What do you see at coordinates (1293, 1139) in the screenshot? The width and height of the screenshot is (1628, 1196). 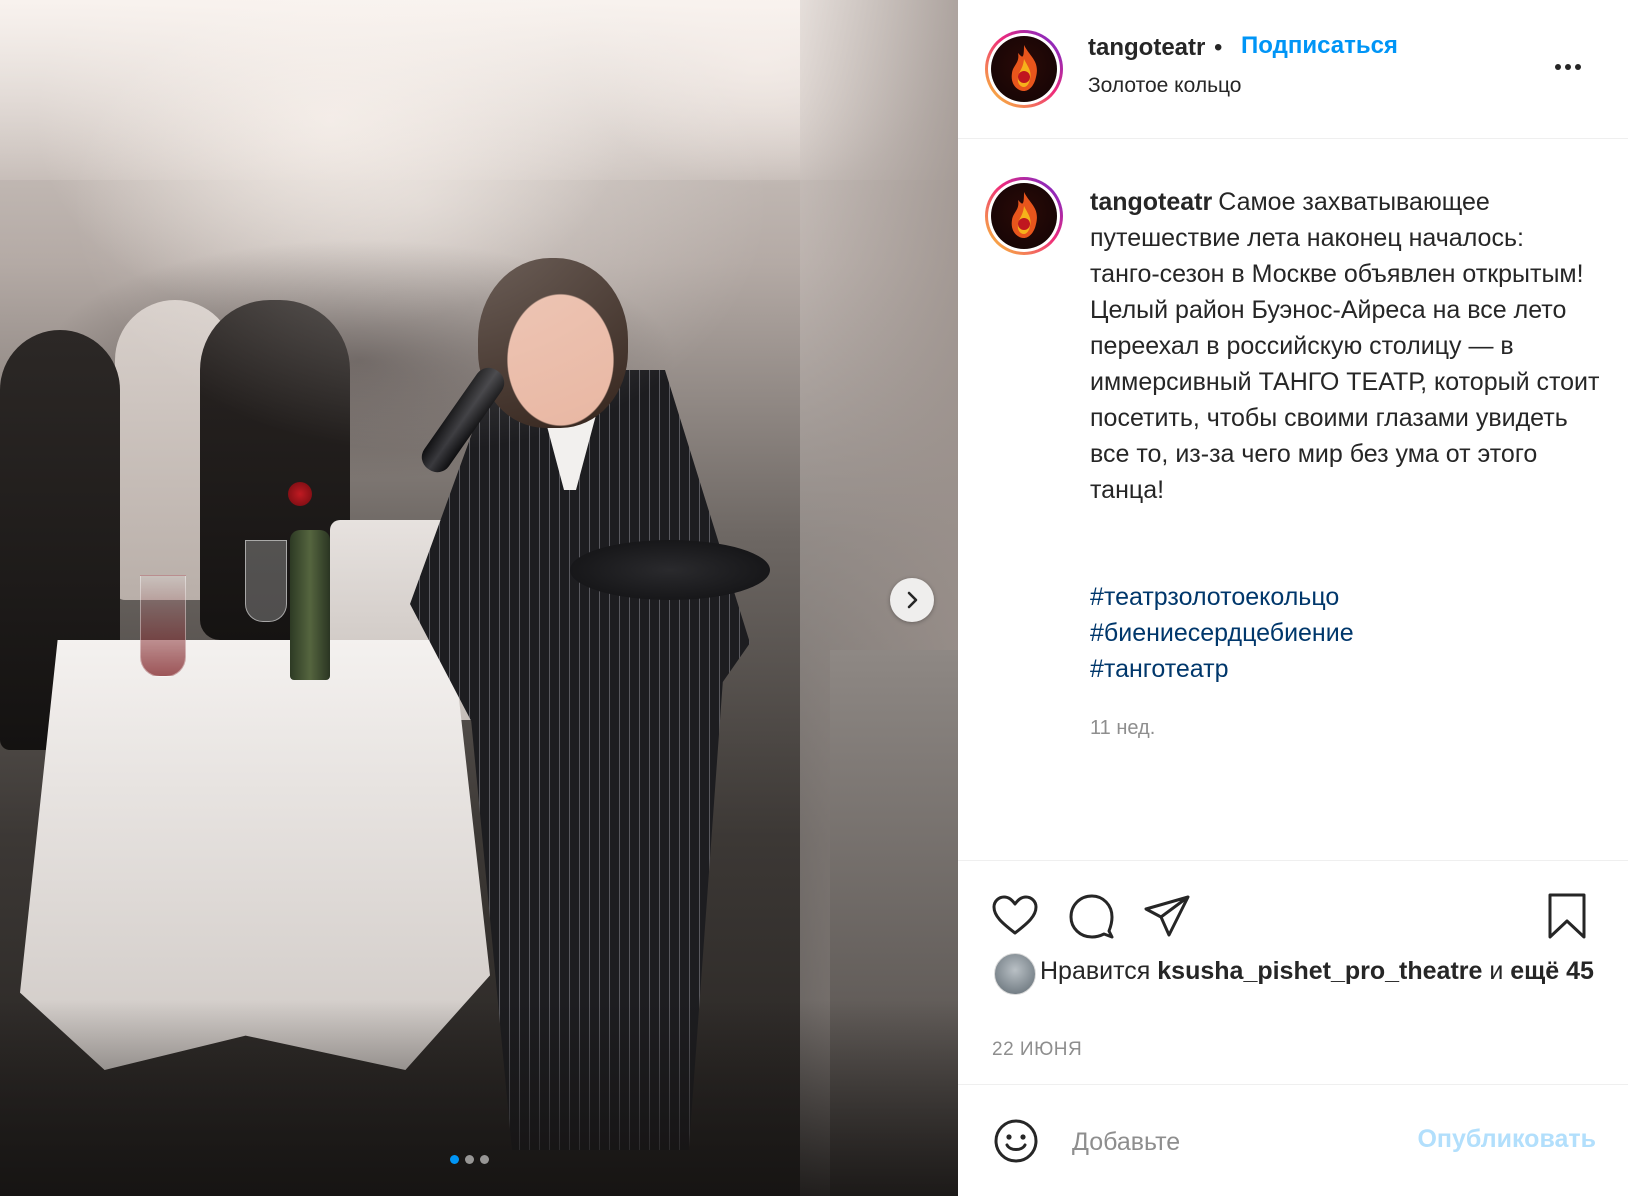 I see `comment-bar: Опубликовать` at bounding box center [1293, 1139].